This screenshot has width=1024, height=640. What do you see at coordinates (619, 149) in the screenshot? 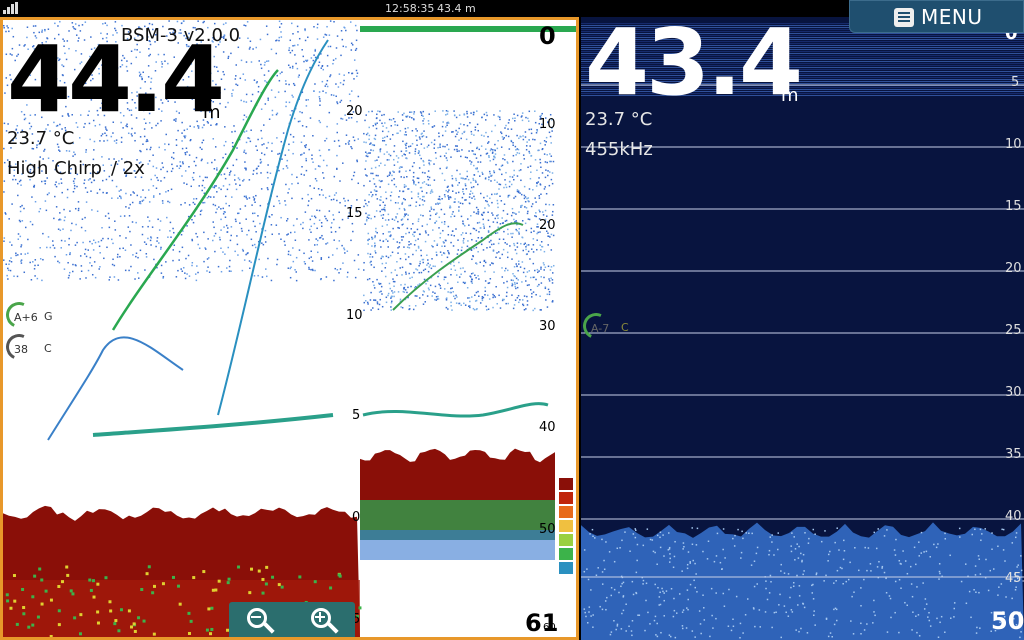
I see `frequency-label: 455kHz` at bounding box center [619, 149].